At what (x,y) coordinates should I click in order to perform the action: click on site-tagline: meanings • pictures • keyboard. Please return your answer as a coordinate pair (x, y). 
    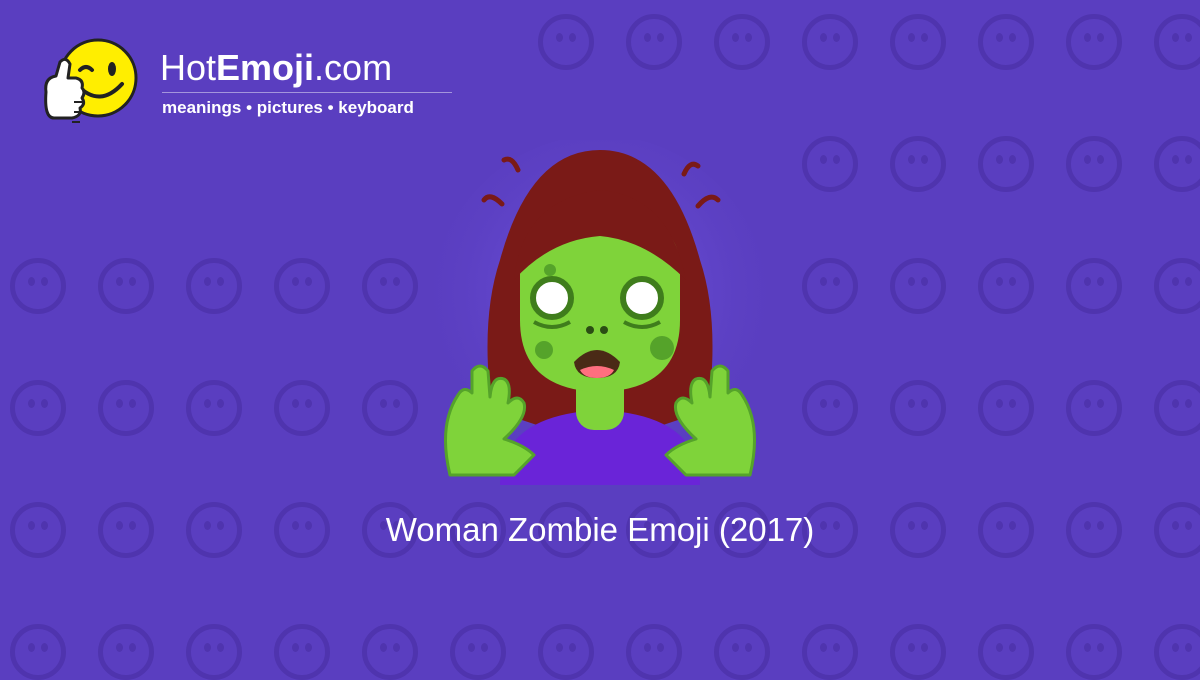
    Looking at the image, I should click on (288, 107).